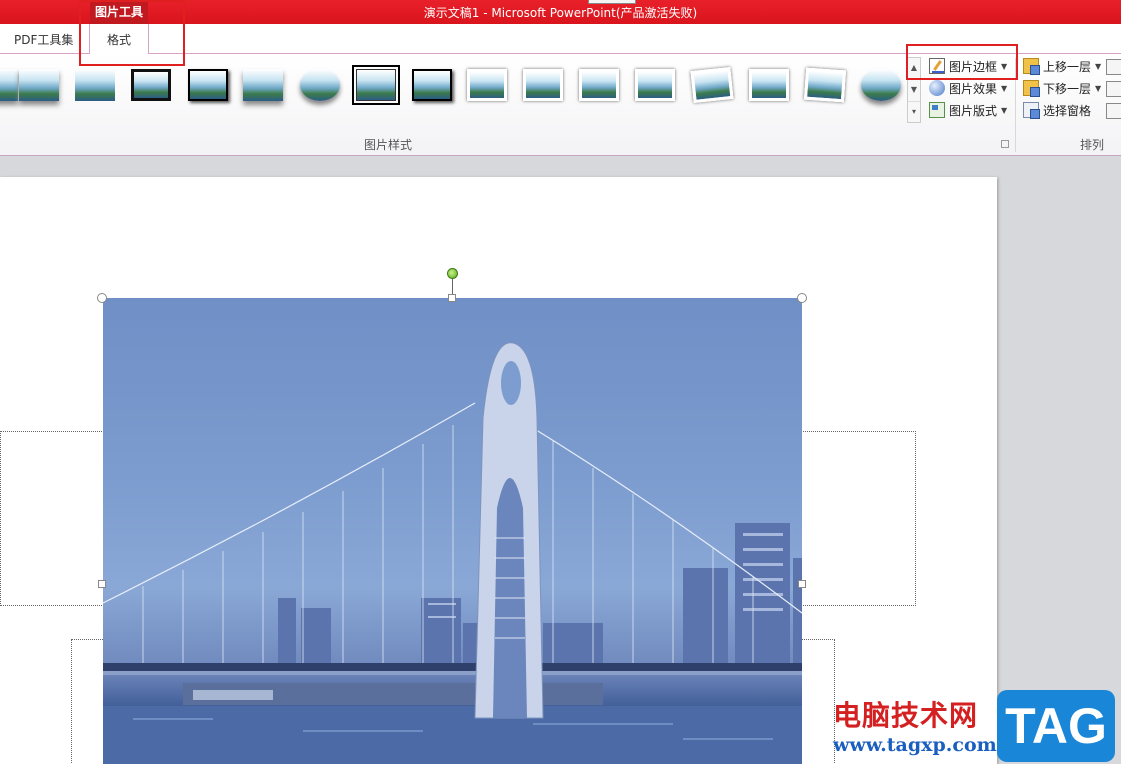 The image size is (1121, 764). Describe the element at coordinates (973, 110) in the screenshot. I see `picture-layout-label: 图片版式` at that location.